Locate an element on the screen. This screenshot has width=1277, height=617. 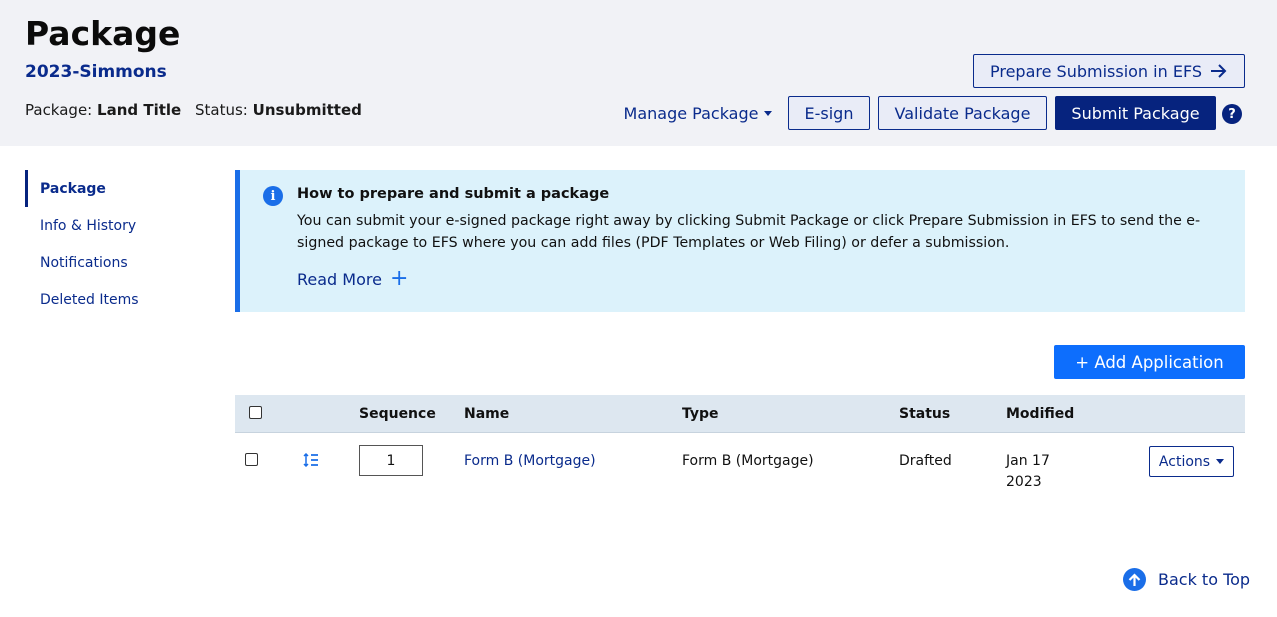
package-name: 2023-Simmons is located at coordinates (96, 72).